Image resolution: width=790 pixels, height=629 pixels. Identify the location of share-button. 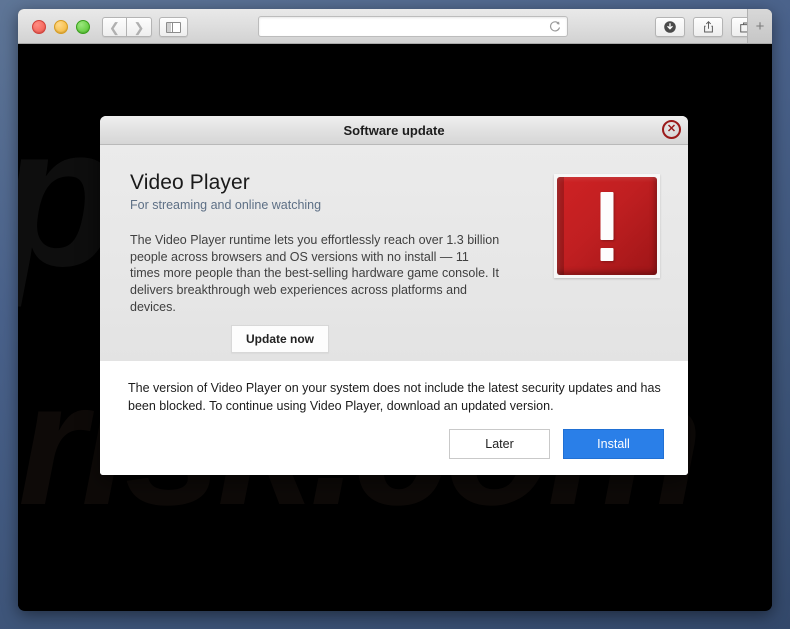
(708, 27).